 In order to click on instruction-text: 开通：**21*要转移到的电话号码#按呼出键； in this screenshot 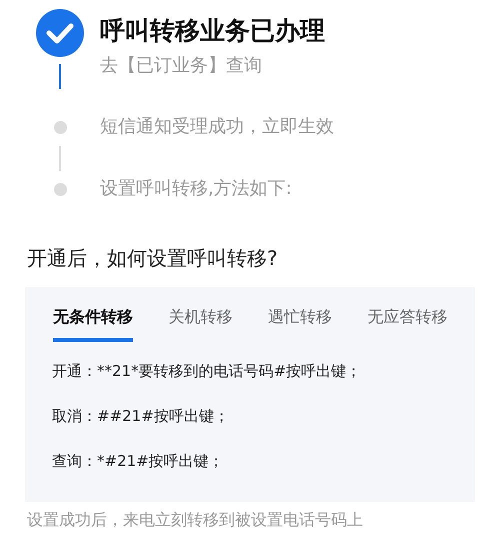, I will do `click(207, 371)`.